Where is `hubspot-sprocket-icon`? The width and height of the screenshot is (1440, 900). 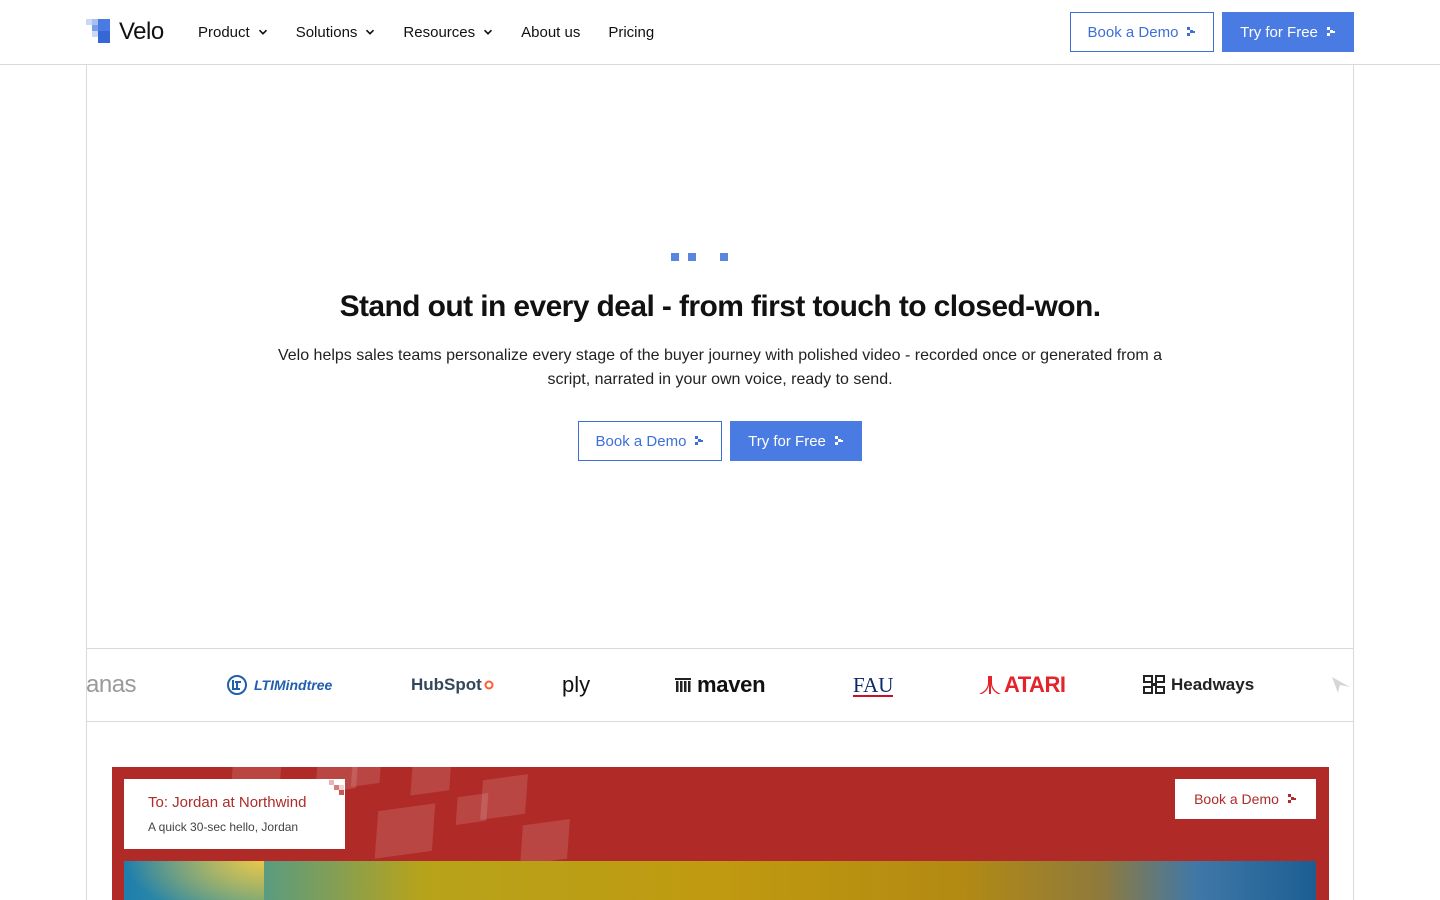 hubspot-sprocket-icon is located at coordinates (489, 685).